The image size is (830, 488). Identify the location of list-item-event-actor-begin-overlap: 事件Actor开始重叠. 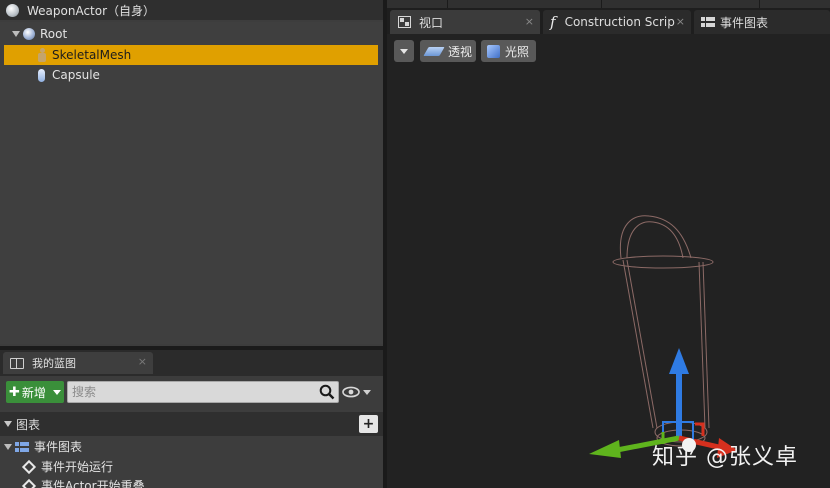
(83, 482).